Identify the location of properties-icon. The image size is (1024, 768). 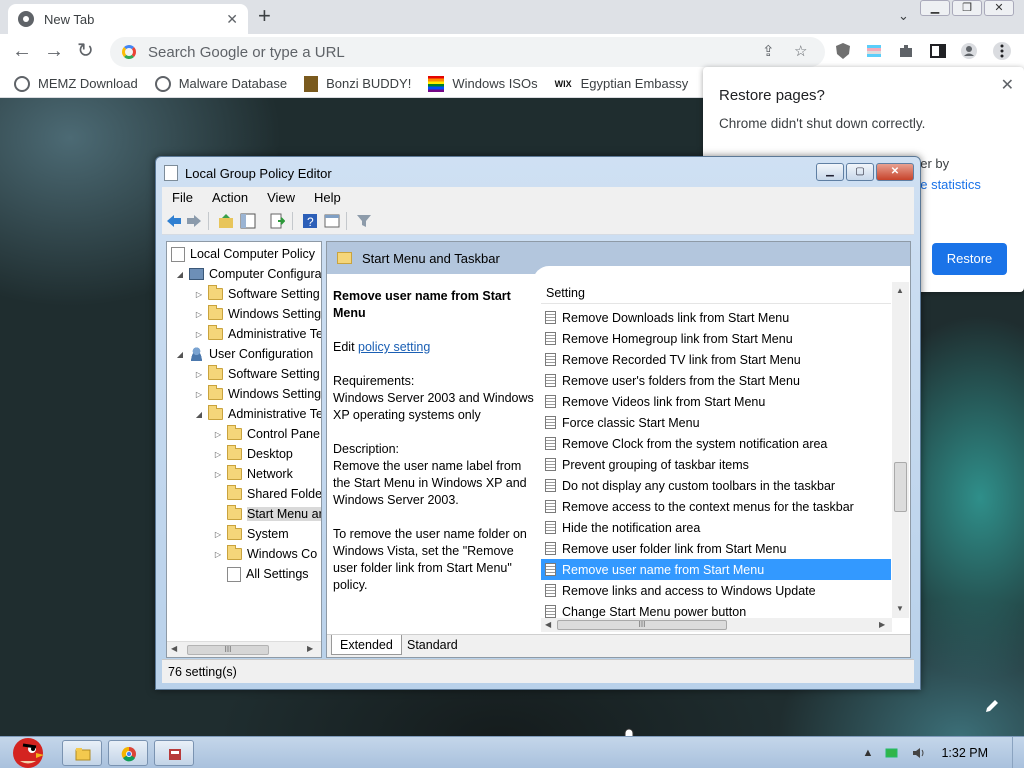
(332, 221).